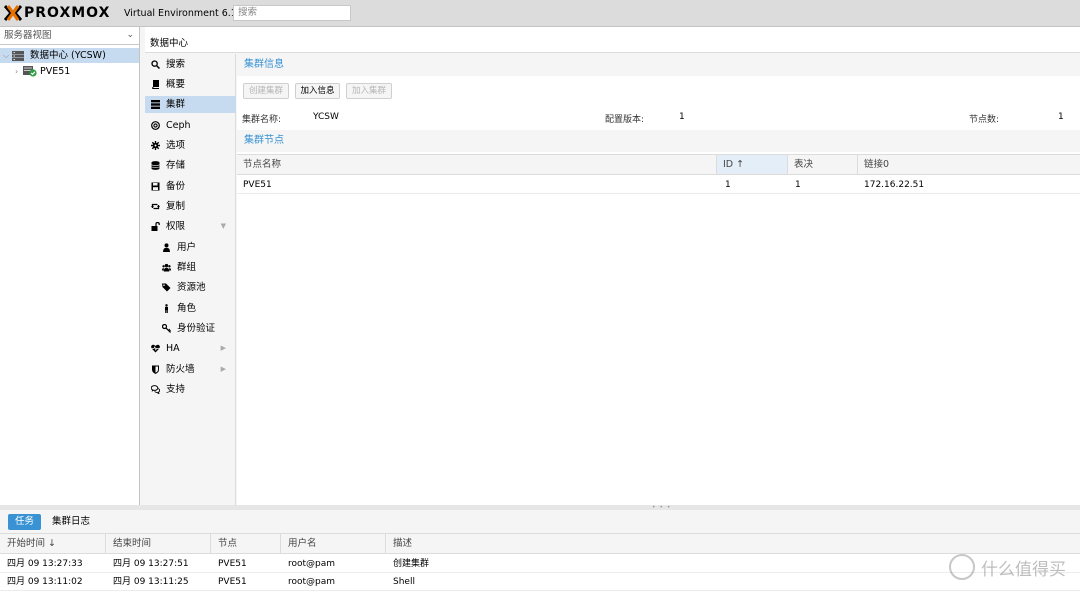 The width and height of the screenshot is (1080, 593). What do you see at coordinates (752, 164) in the screenshot?
I see `column-header-id: ID ↑` at bounding box center [752, 164].